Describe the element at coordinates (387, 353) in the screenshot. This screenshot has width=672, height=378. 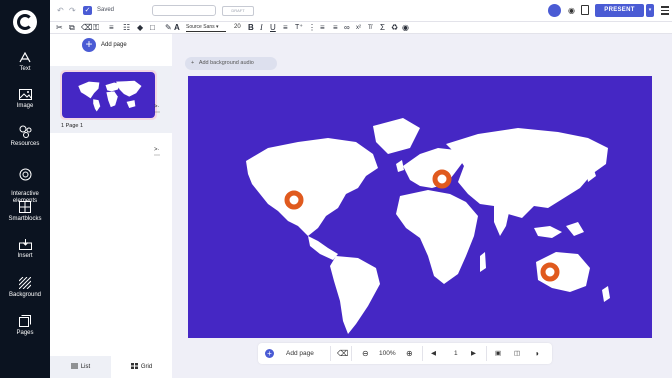
I see `zoom-level: 100%` at that location.